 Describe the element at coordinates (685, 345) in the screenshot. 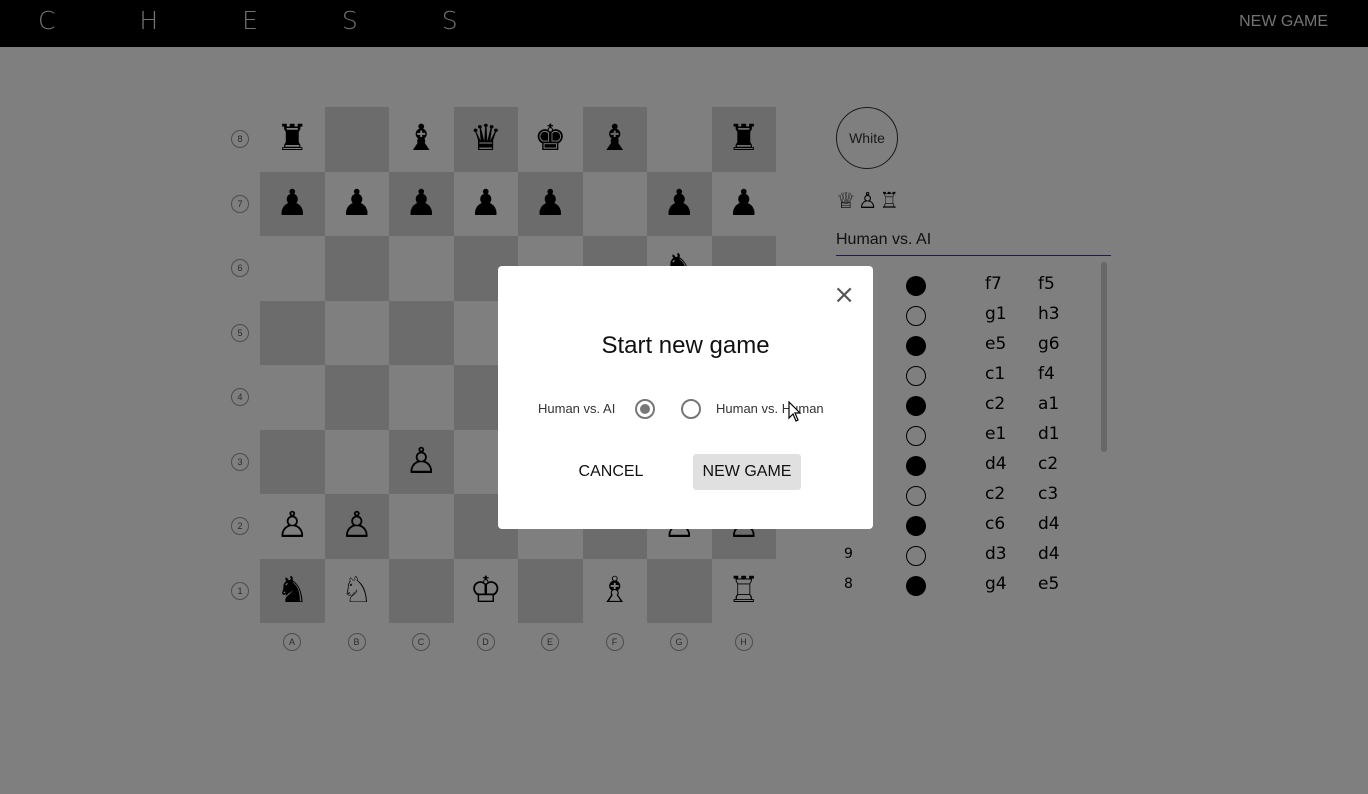

I see `dialog-title: Start new game` at that location.